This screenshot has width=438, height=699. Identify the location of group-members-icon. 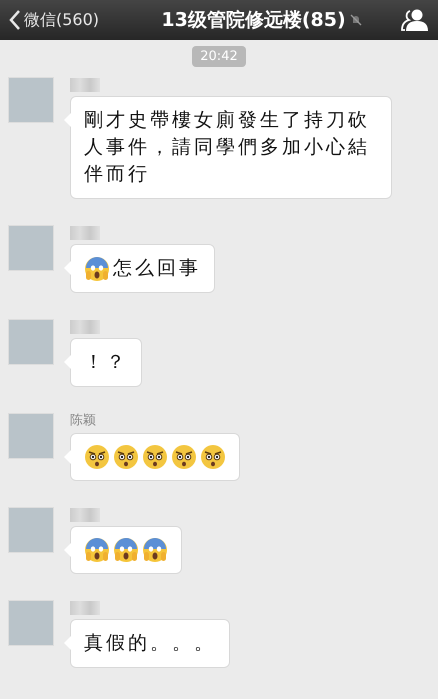
(415, 20).